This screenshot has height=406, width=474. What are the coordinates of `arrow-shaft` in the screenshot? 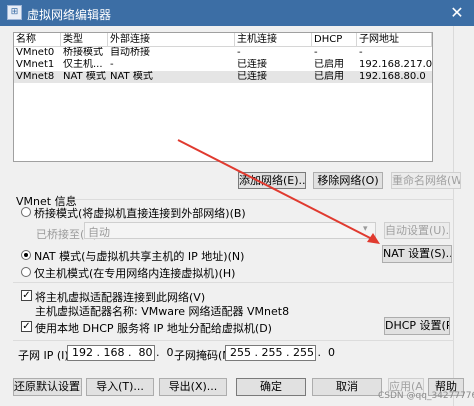 It's located at (277, 190).